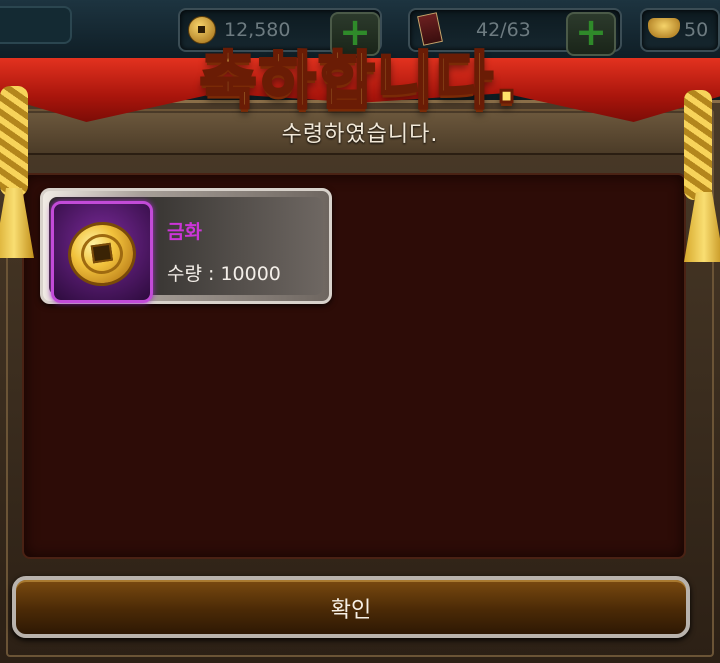 The height and width of the screenshot is (663, 720). I want to click on item-name: 금화, so click(184, 232).